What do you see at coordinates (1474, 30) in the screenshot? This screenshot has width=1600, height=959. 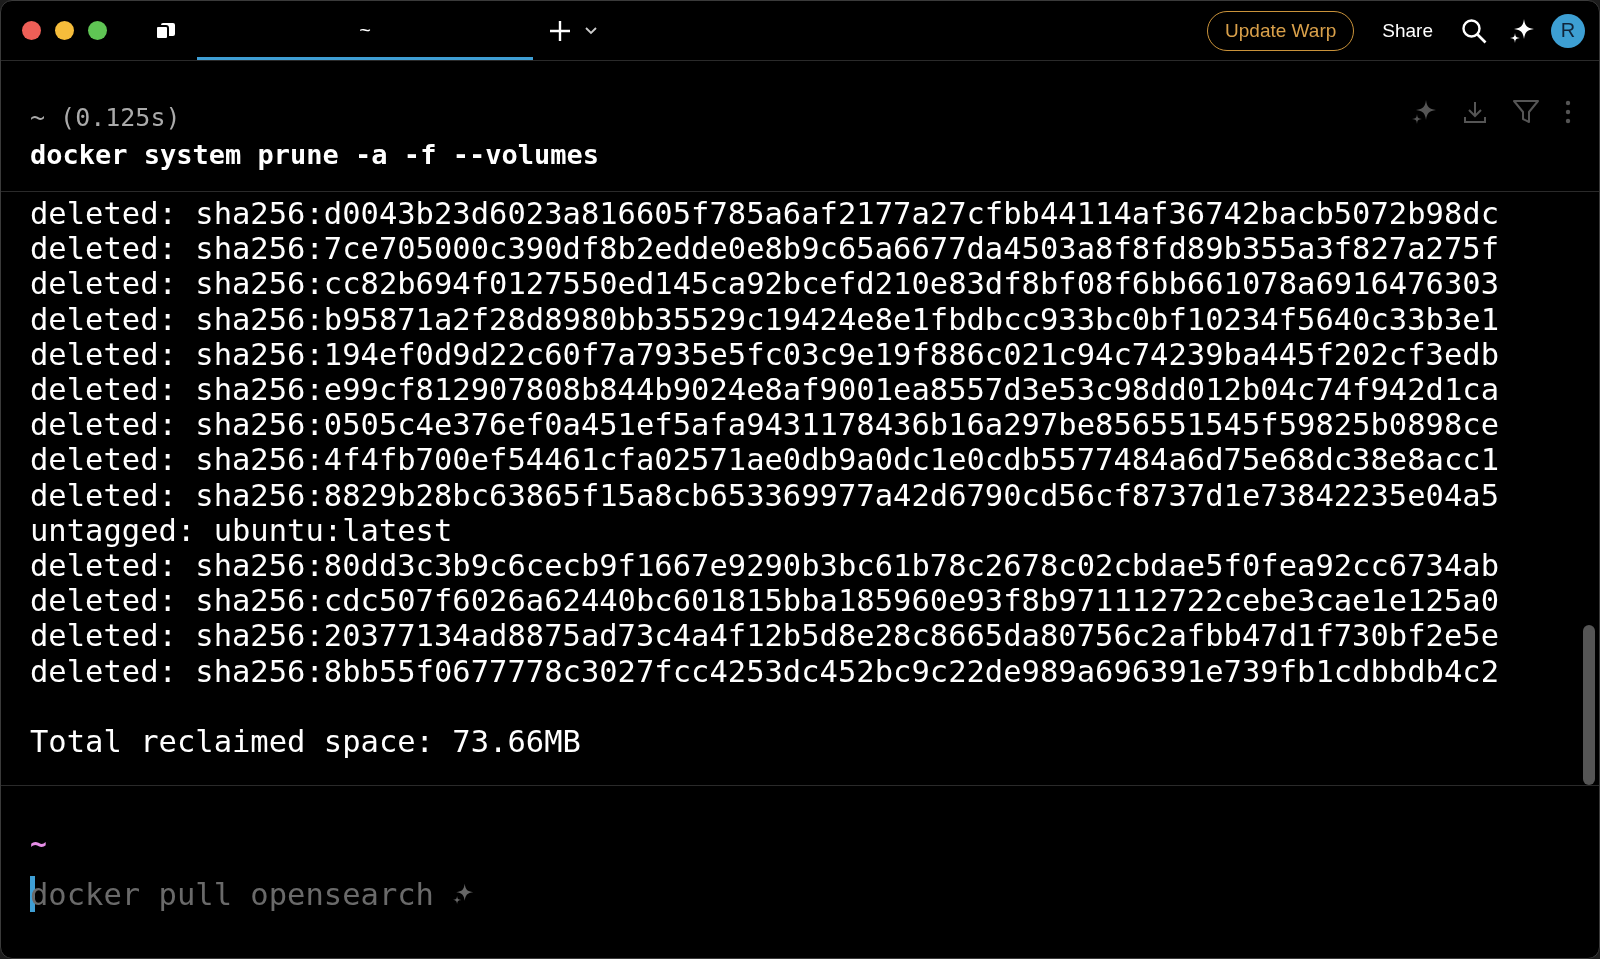 I see `search-icon` at bounding box center [1474, 30].